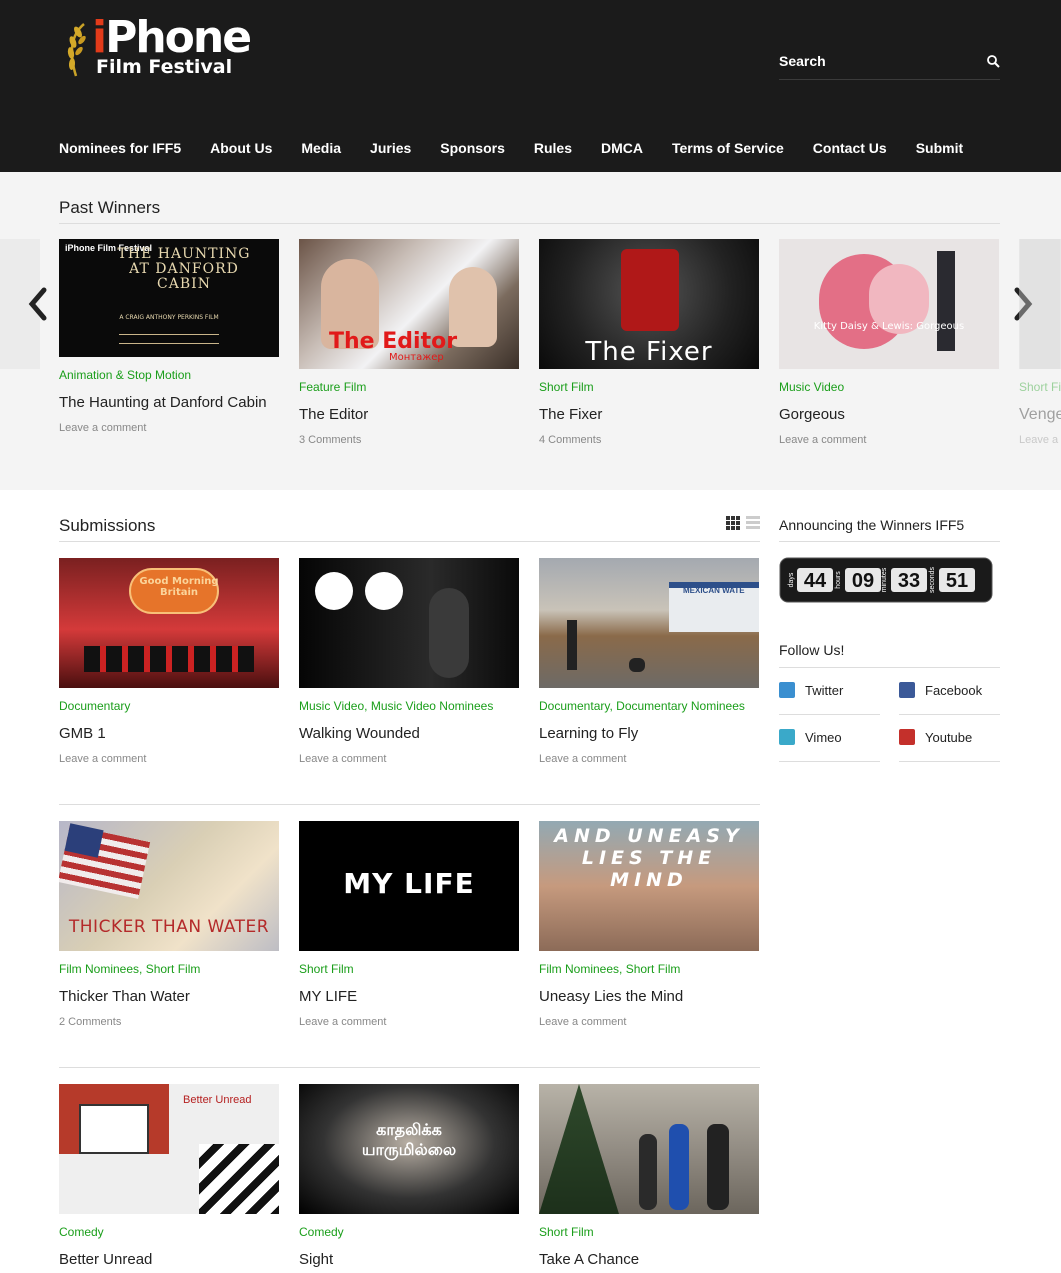  I want to click on nav-rules: Rules, so click(553, 148).